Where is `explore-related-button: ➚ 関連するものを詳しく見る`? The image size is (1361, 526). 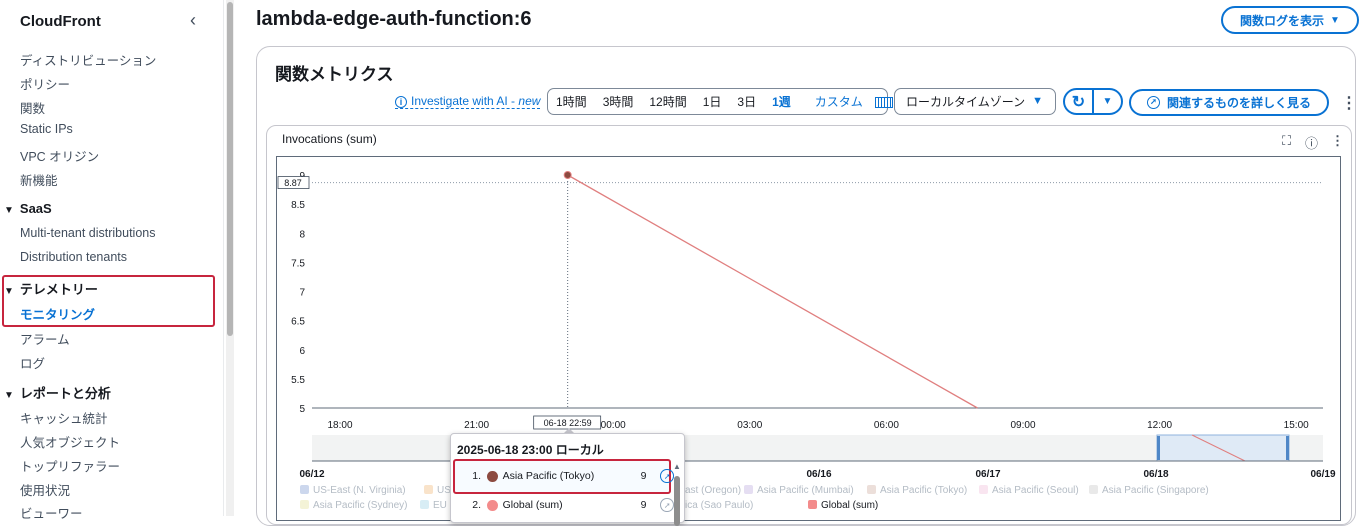 explore-related-button: ➚ 関連するものを詳しく見る is located at coordinates (1229, 102).